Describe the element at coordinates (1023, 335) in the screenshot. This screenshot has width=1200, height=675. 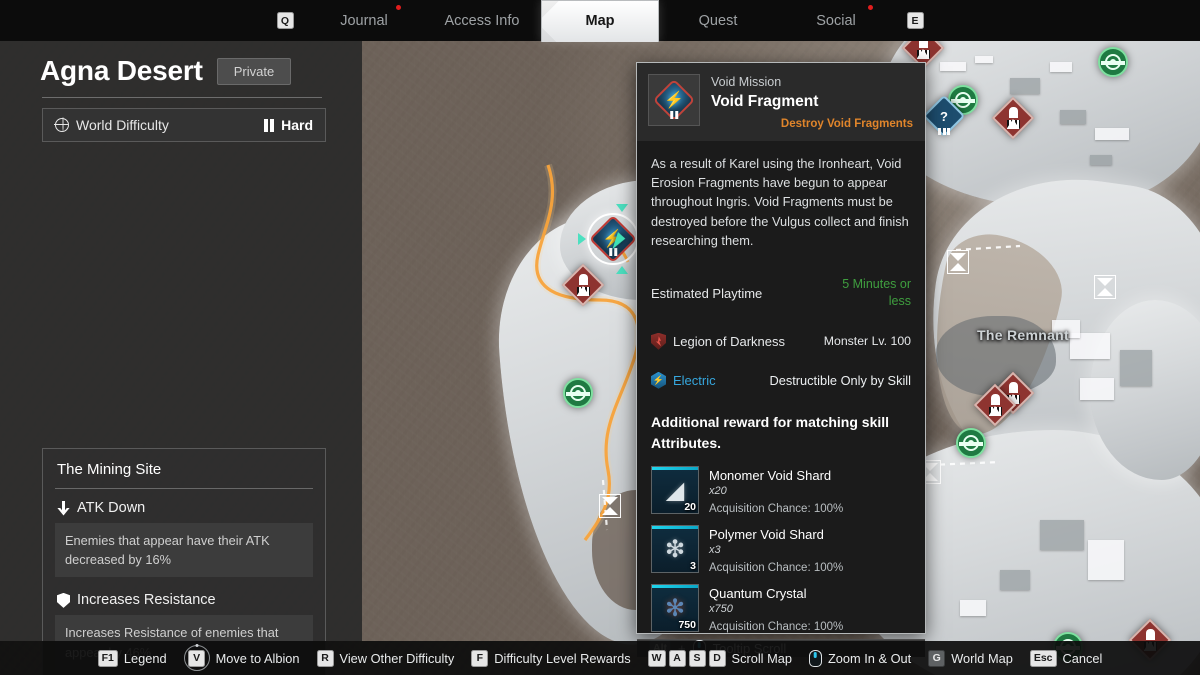
I see `map-region-label: The Remnant` at that location.